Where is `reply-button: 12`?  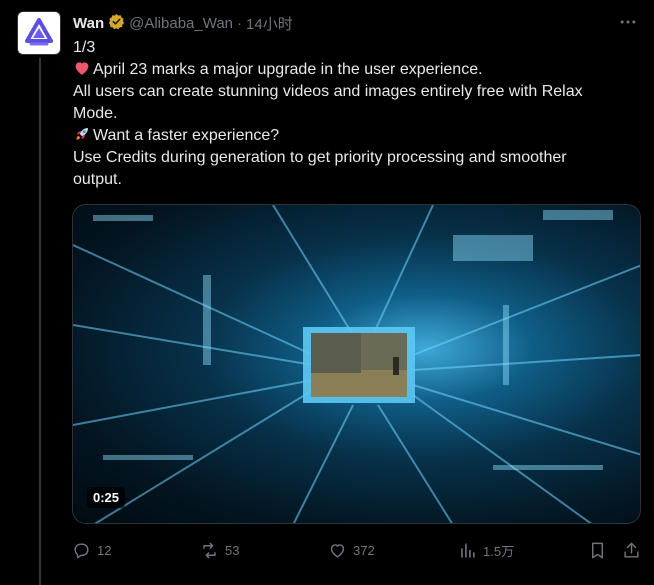 reply-button: 12 is located at coordinates (91, 550).